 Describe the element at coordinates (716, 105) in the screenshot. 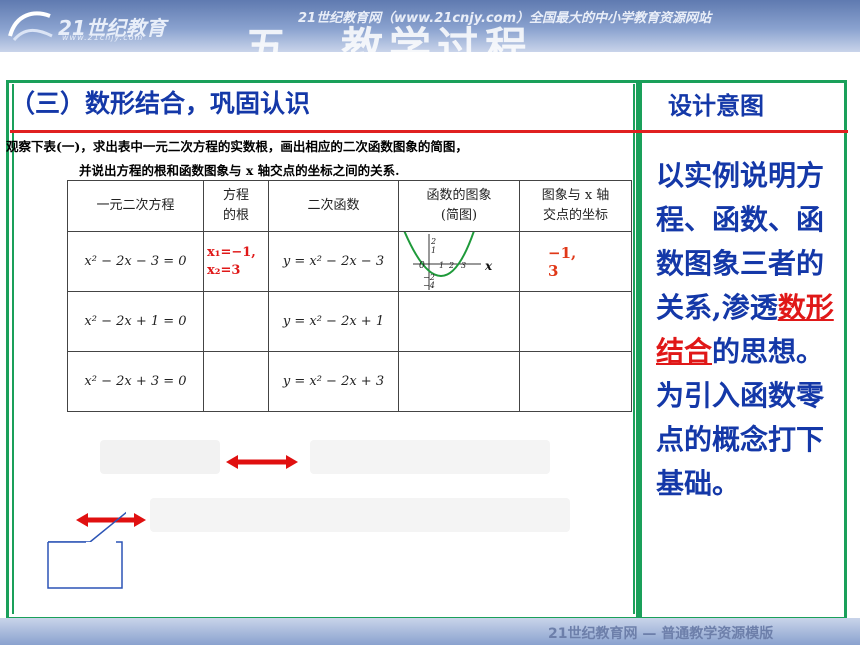

I see `side-panel-title: 设计意图` at that location.